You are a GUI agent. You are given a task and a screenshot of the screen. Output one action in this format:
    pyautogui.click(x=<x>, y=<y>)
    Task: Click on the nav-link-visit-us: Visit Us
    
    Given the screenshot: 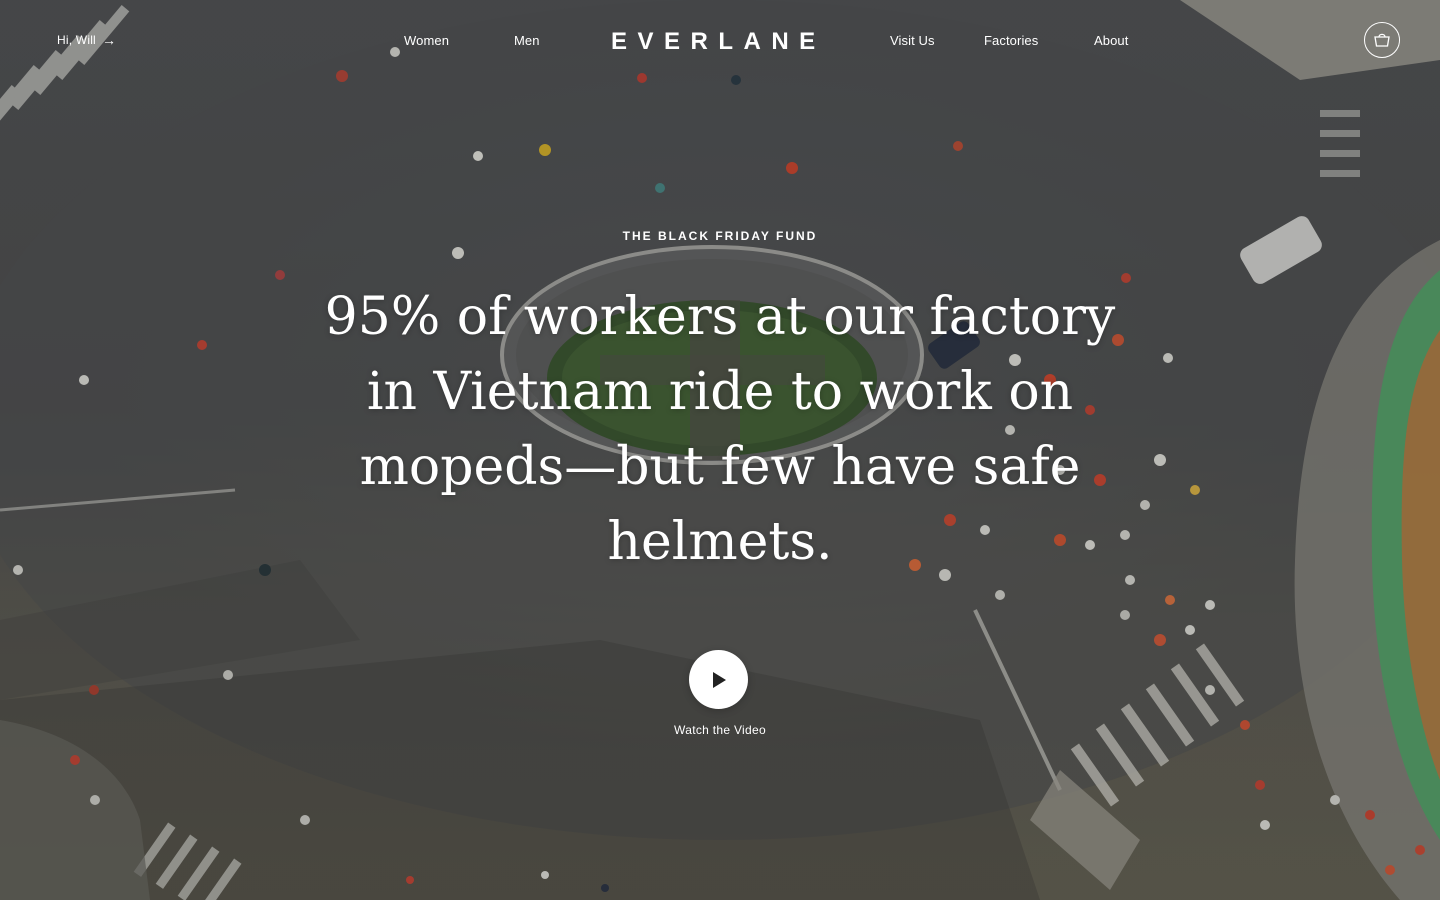 What is the action you would take?
    pyautogui.click(x=912, y=40)
    